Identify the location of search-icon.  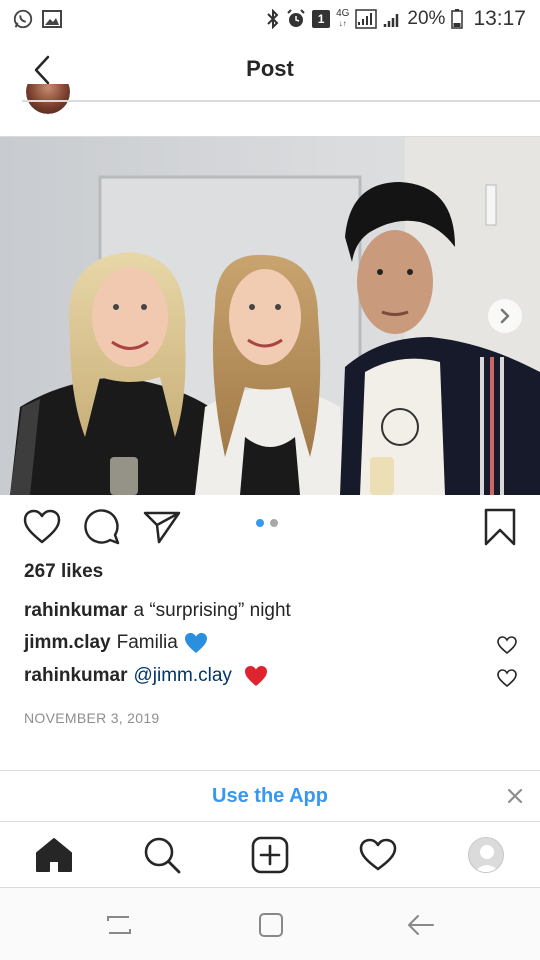
(162, 855).